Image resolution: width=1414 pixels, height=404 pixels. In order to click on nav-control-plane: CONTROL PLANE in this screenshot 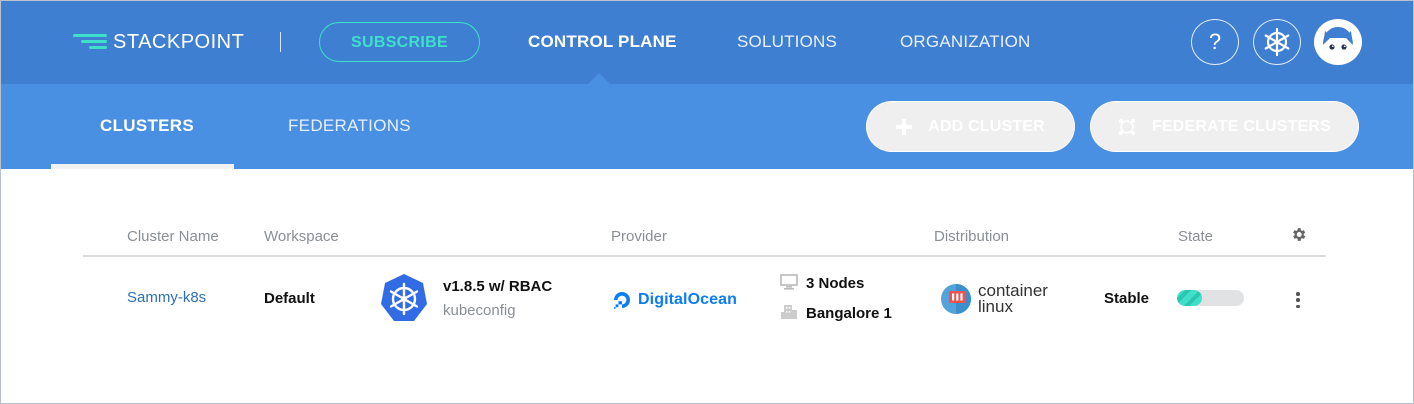, I will do `click(602, 42)`.